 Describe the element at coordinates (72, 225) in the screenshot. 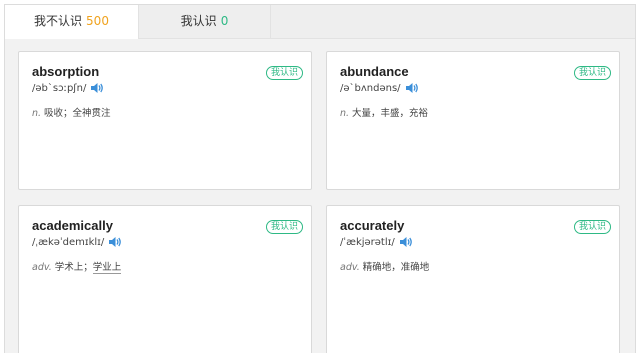

I see `word-title: academically` at that location.